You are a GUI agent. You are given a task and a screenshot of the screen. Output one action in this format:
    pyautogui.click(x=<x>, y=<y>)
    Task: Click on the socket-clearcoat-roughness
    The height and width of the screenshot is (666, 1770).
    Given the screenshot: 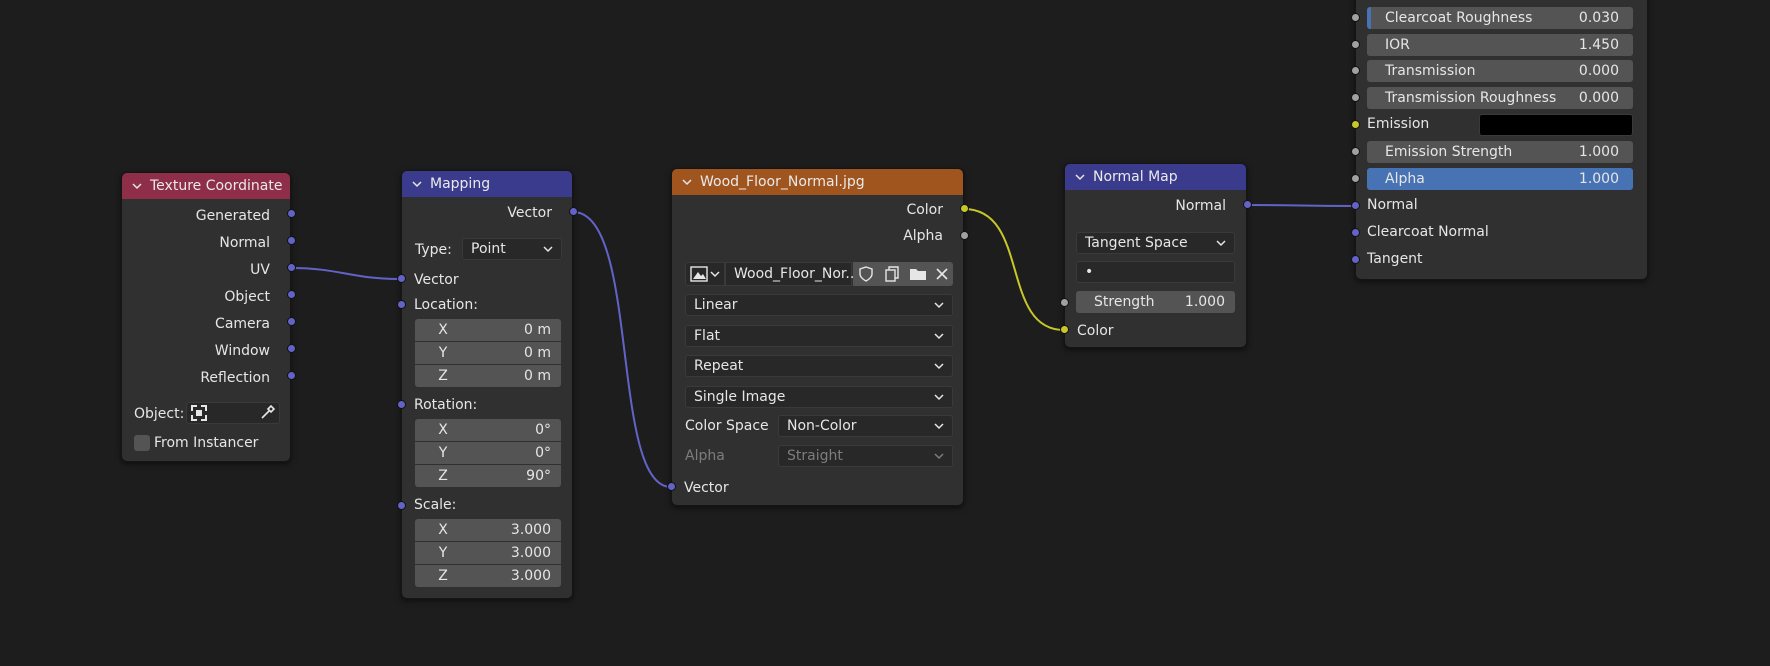 What is the action you would take?
    pyautogui.click(x=1355, y=17)
    